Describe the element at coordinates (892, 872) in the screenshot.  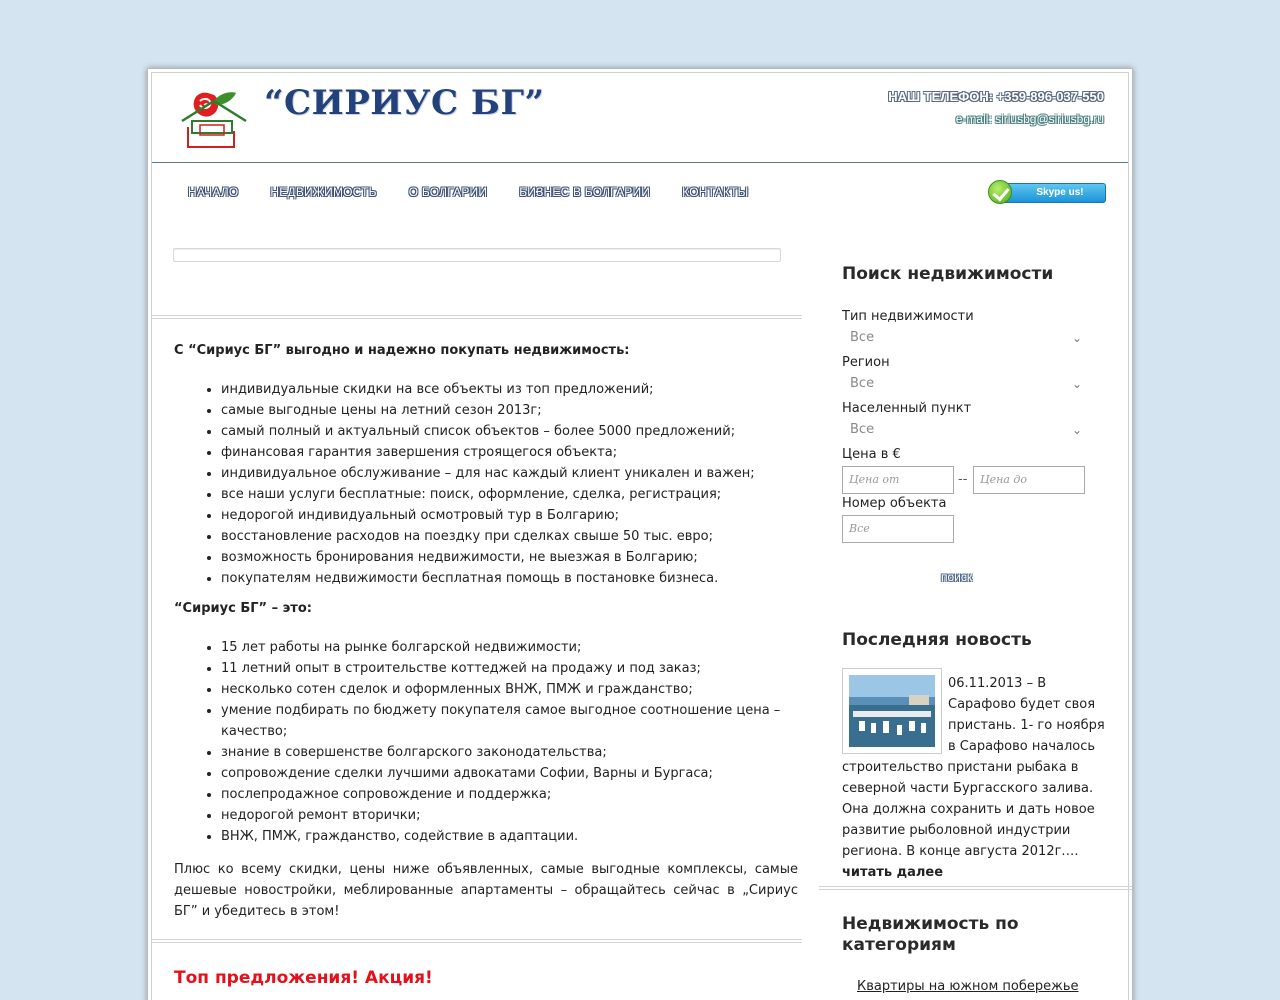
I see `read-more-link: читать далее` at that location.